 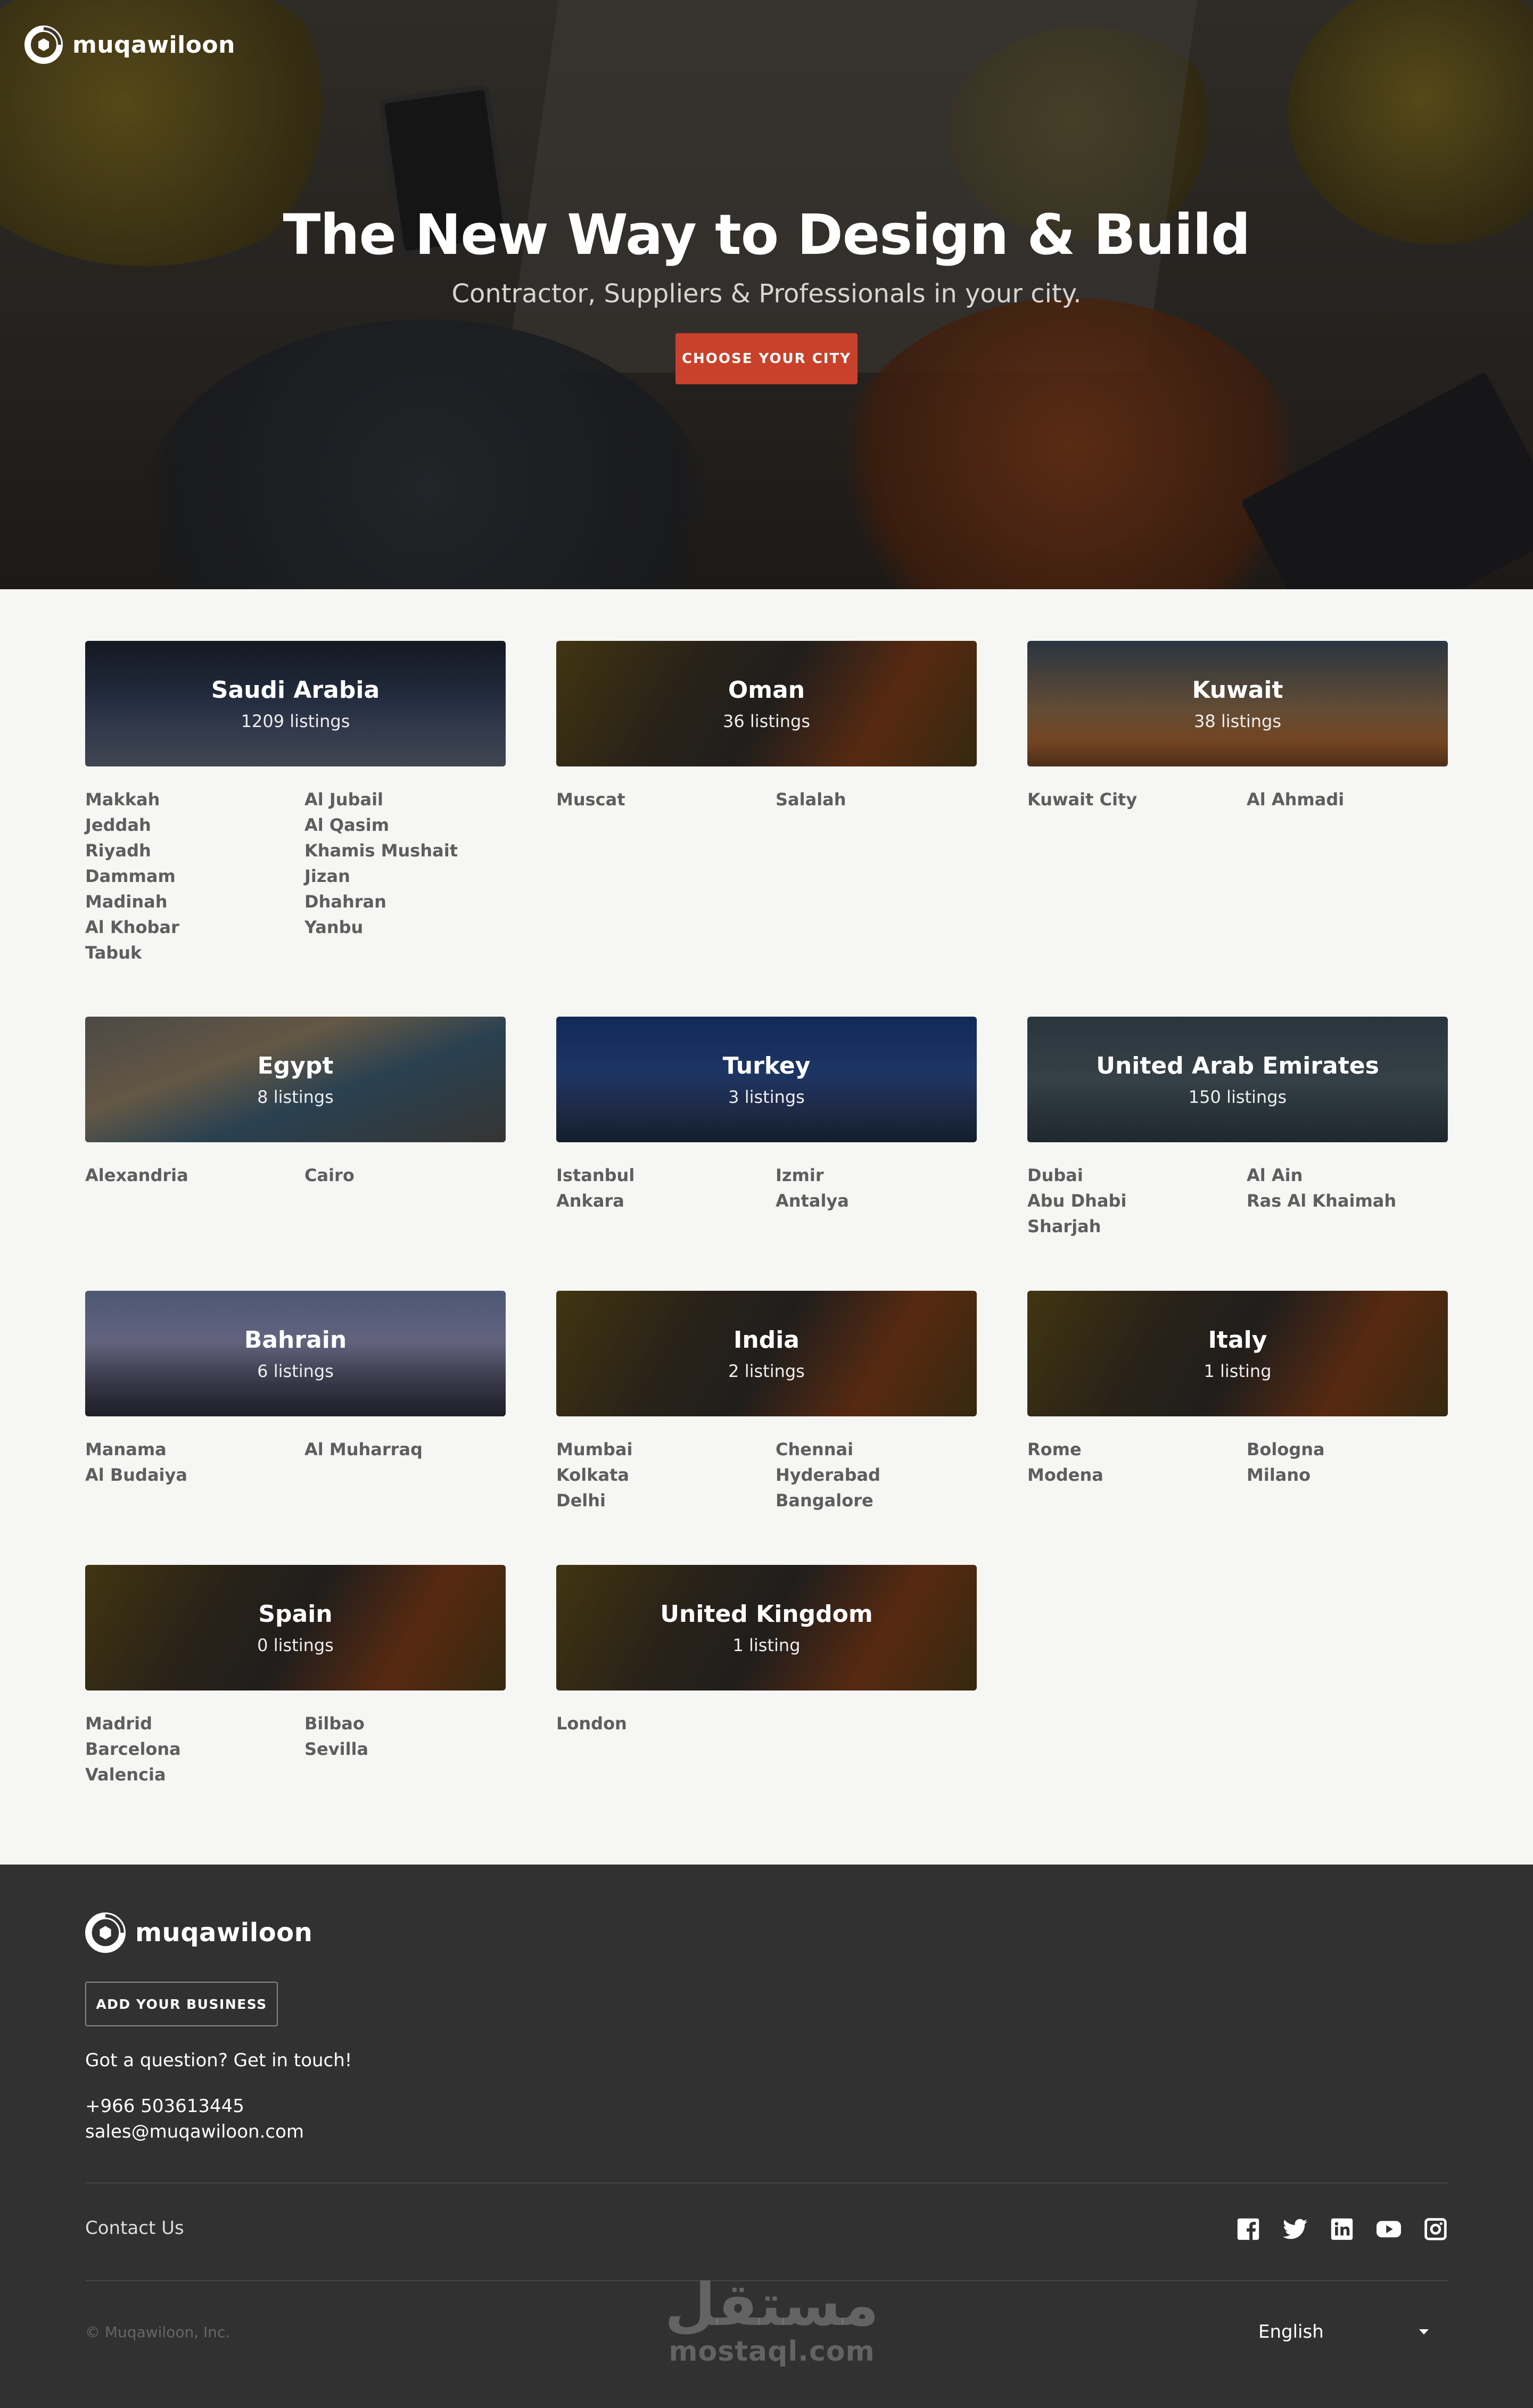 I want to click on instagram-icon, so click(x=1435, y=2229).